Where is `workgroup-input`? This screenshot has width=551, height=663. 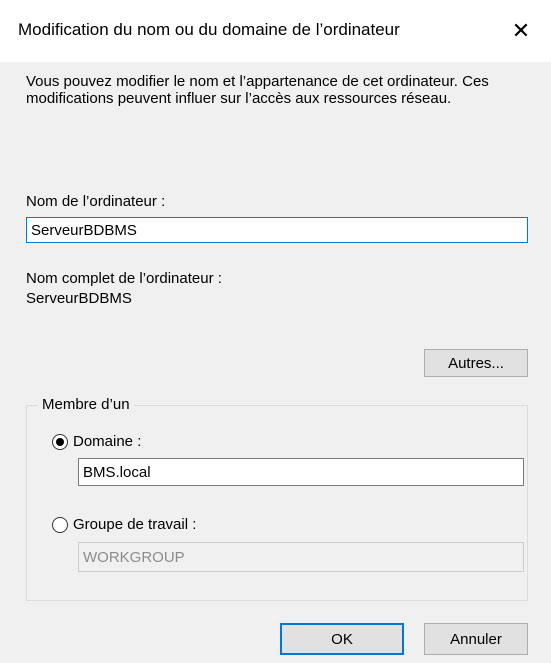
workgroup-input is located at coordinates (301, 557).